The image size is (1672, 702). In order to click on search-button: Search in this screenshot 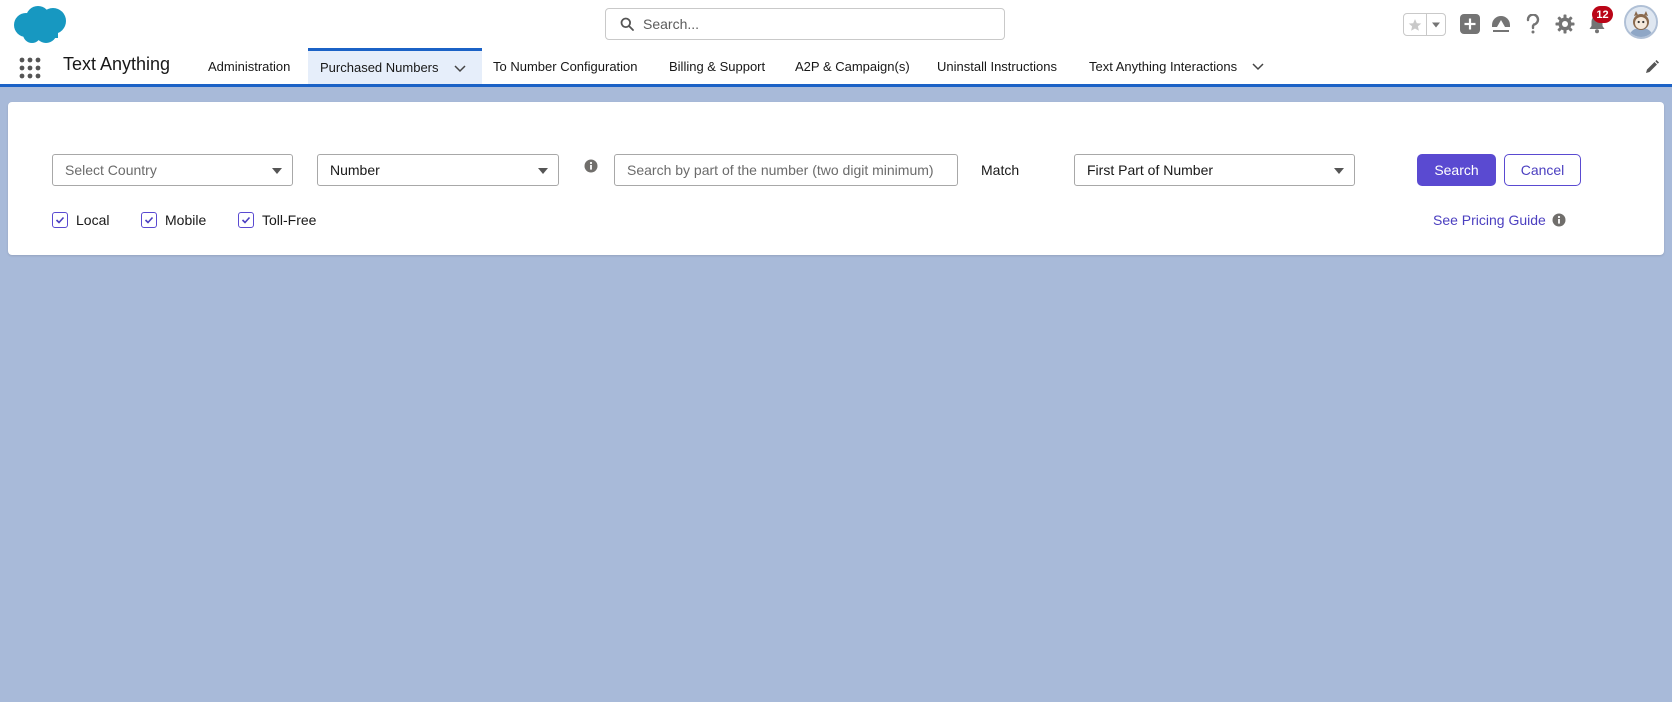, I will do `click(1456, 170)`.